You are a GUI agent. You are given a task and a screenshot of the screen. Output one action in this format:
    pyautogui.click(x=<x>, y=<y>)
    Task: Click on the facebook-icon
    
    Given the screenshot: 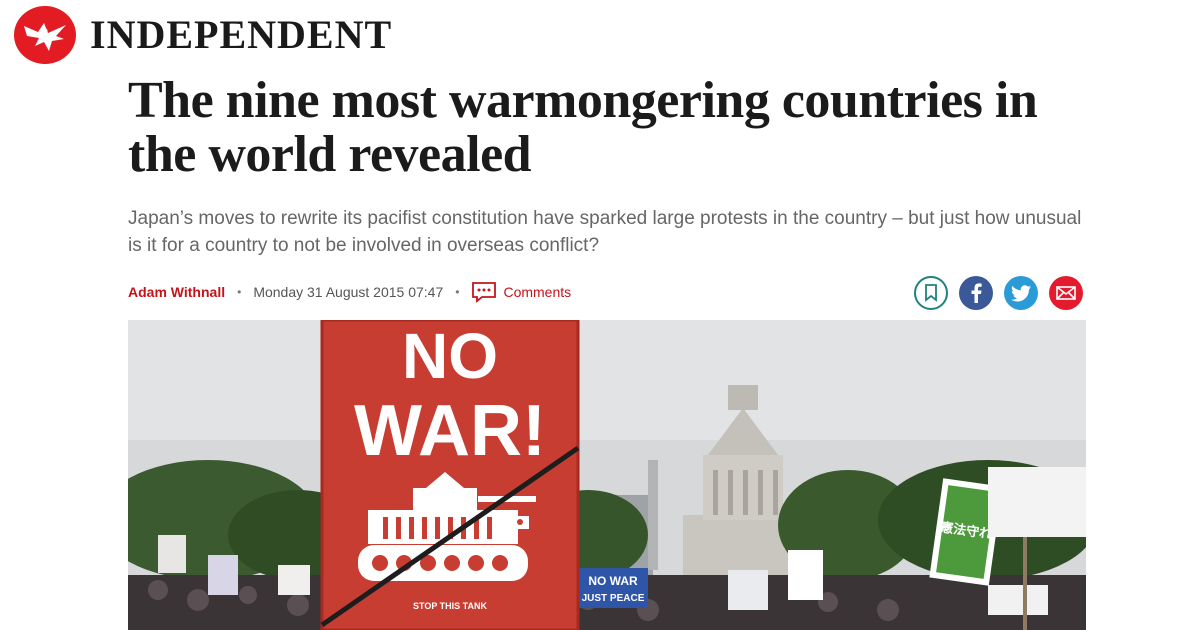 What is the action you would take?
    pyautogui.click(x=976, y=293)
    